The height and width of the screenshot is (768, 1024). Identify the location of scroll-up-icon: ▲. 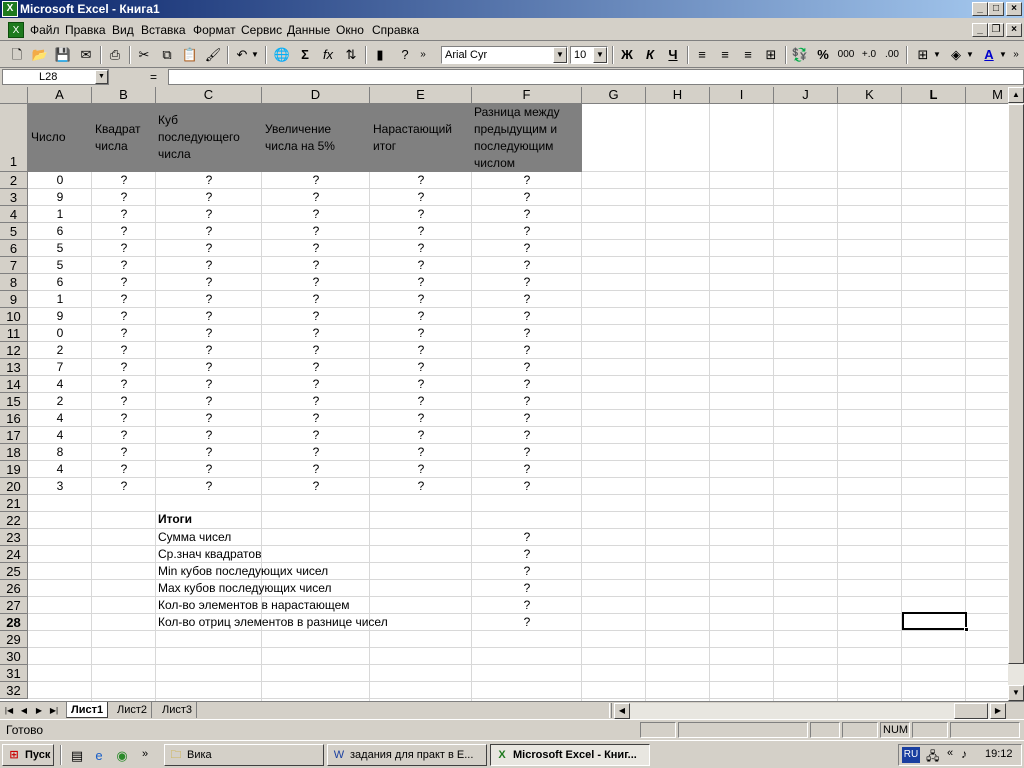
(1016, 95).